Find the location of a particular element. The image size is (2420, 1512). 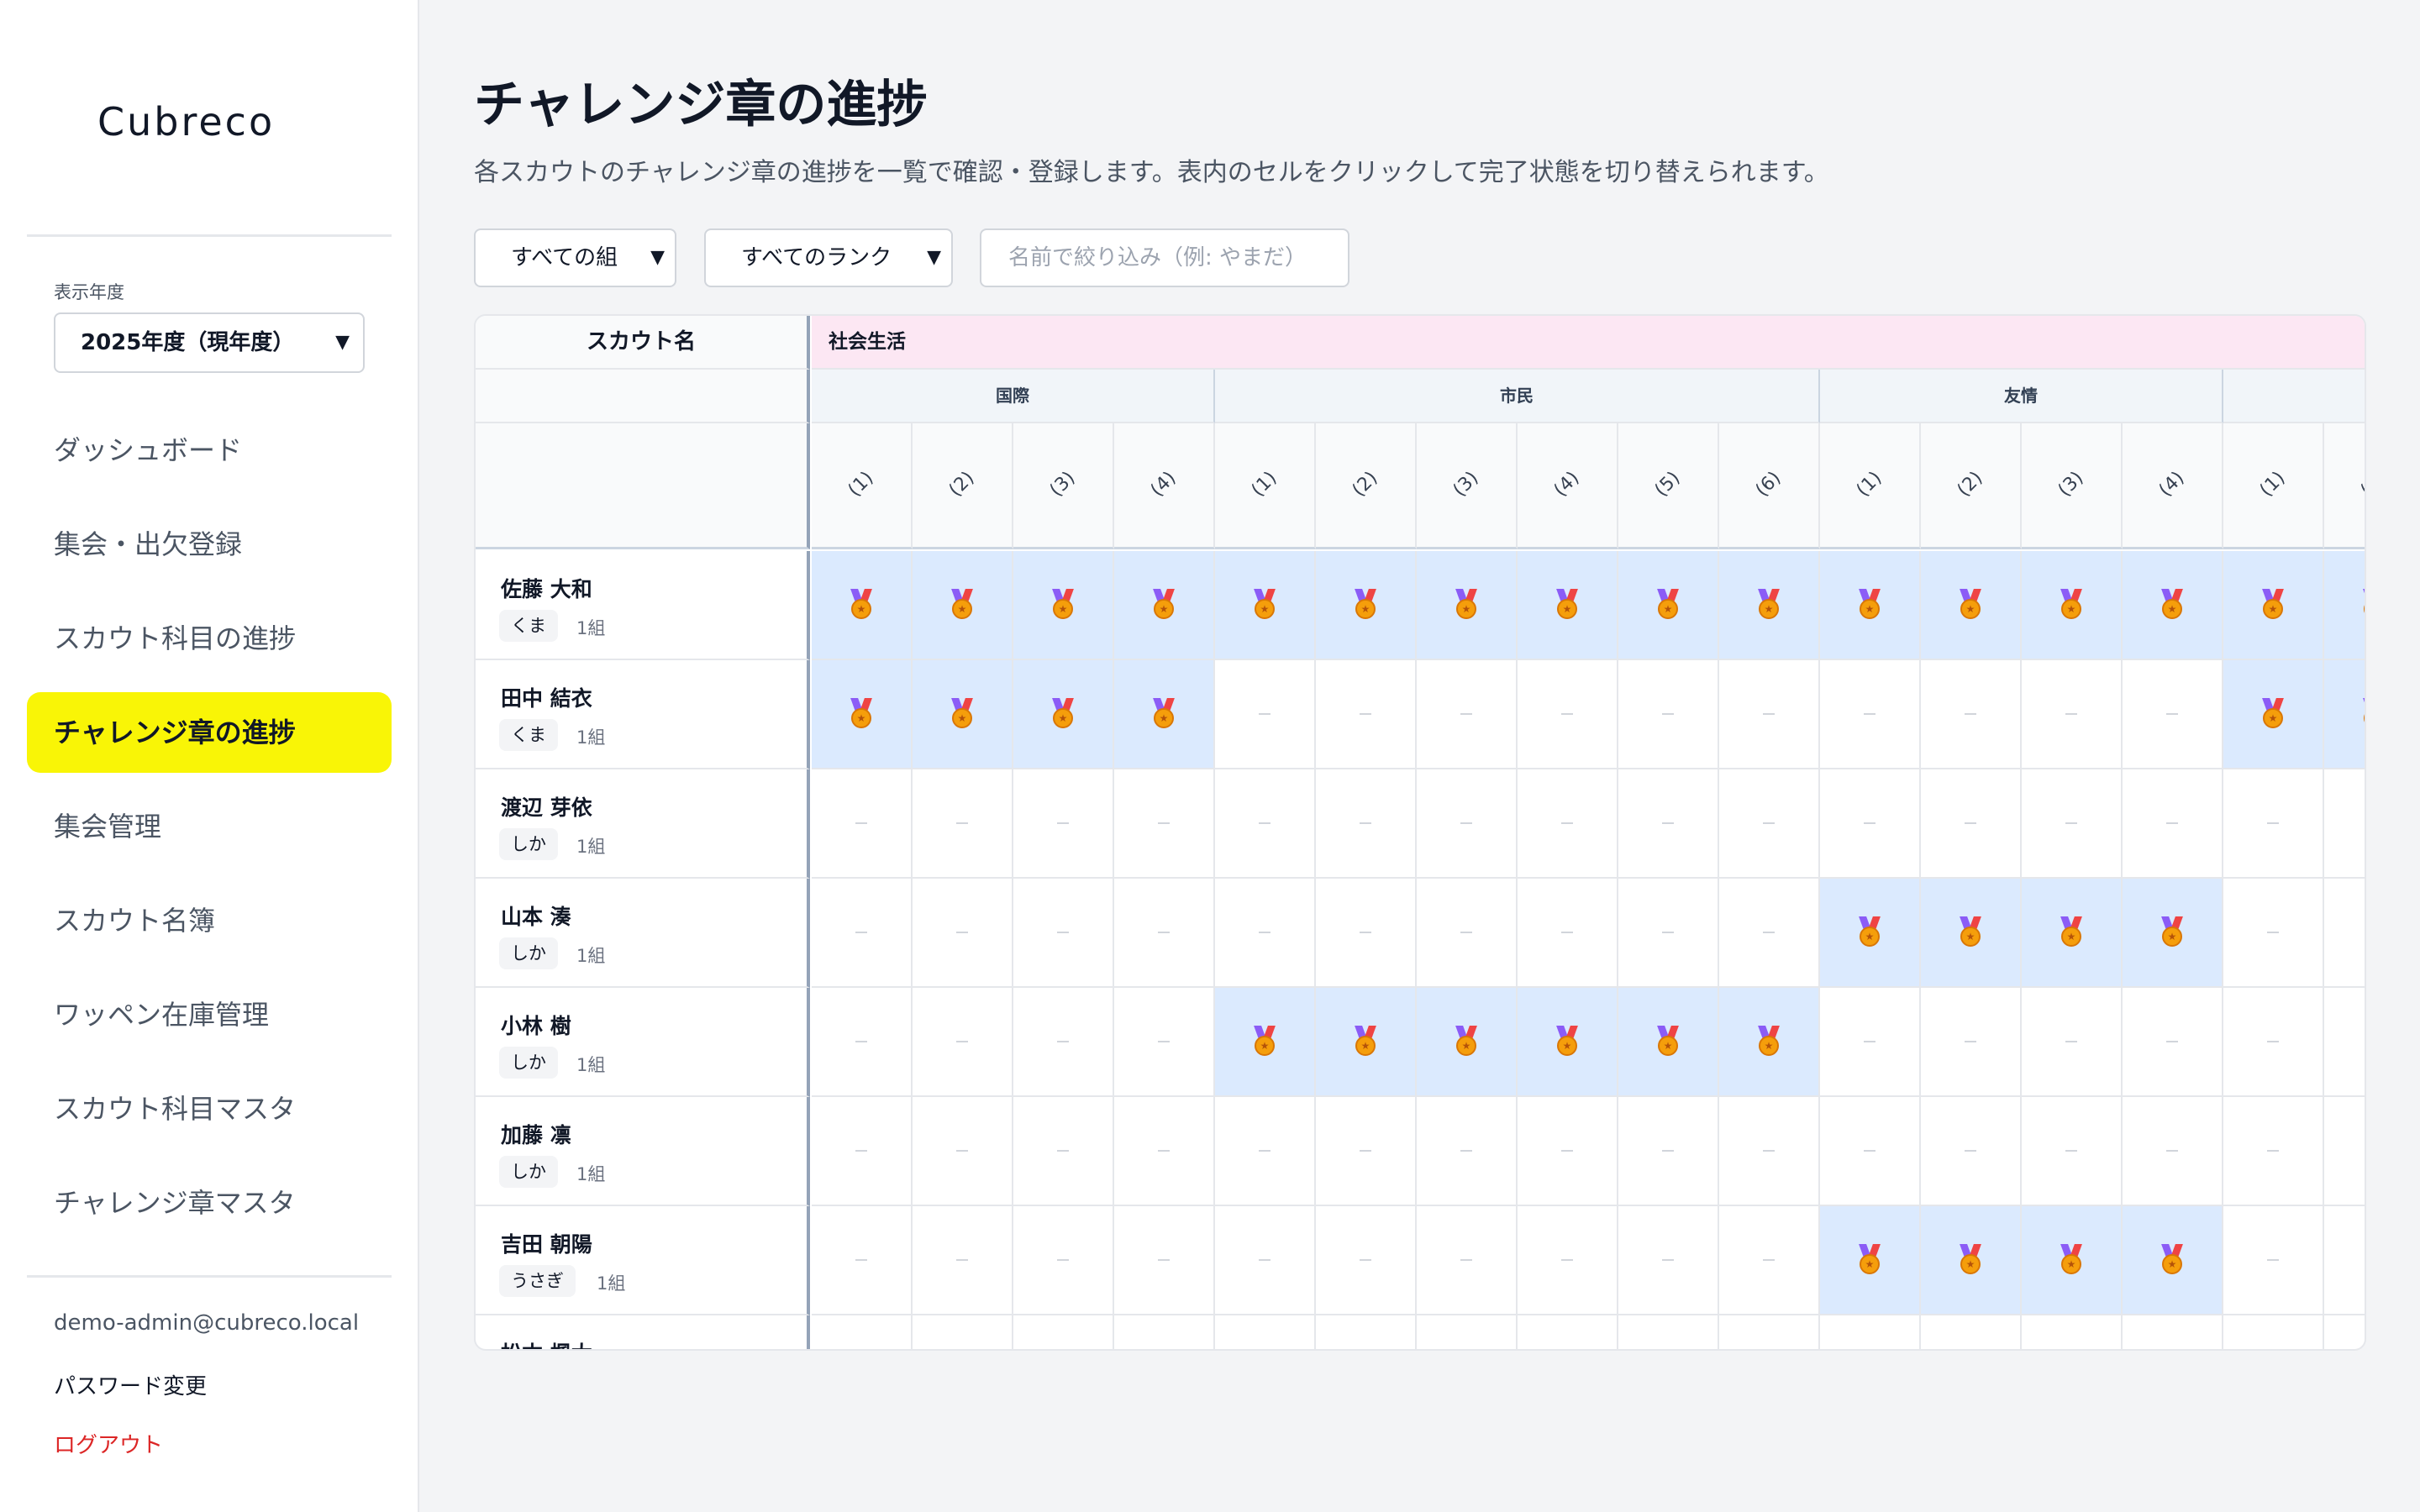

nav-item-challenge-badge-progress: チャレンジ章の進捗 is located at coordinates (210, 732).